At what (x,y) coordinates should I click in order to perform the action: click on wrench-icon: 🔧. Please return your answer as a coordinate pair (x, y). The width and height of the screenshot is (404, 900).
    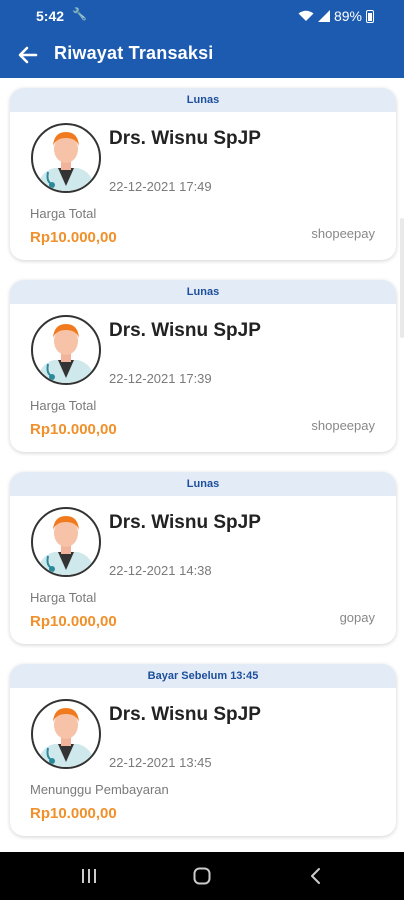
    Looking at the image, I should click on (79, 14).